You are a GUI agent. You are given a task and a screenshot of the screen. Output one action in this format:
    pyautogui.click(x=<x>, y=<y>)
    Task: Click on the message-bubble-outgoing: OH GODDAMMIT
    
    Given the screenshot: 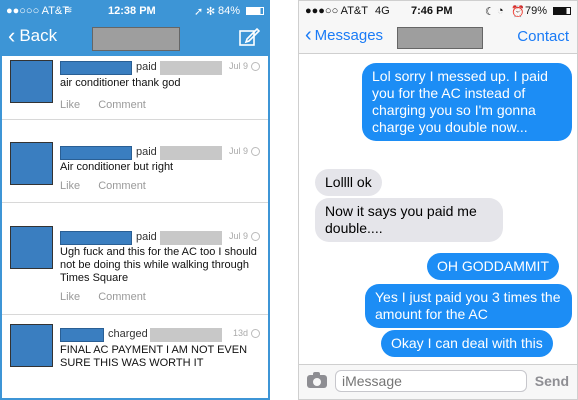 What is the action you would take?
    pyautogui.click(x=493, y=266)
    